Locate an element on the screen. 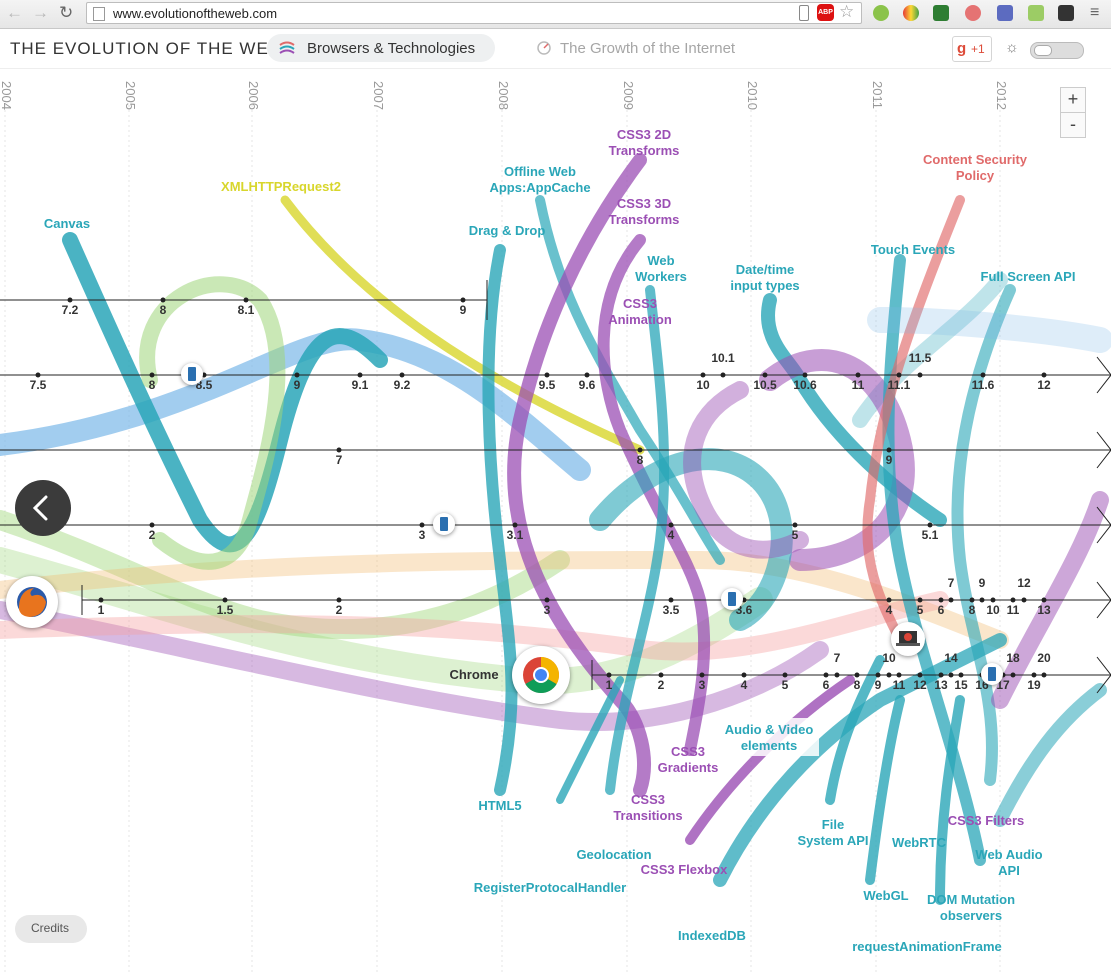 The image size is (1111, 975). technology-label: Gradients is located at coordinates (688, 767).